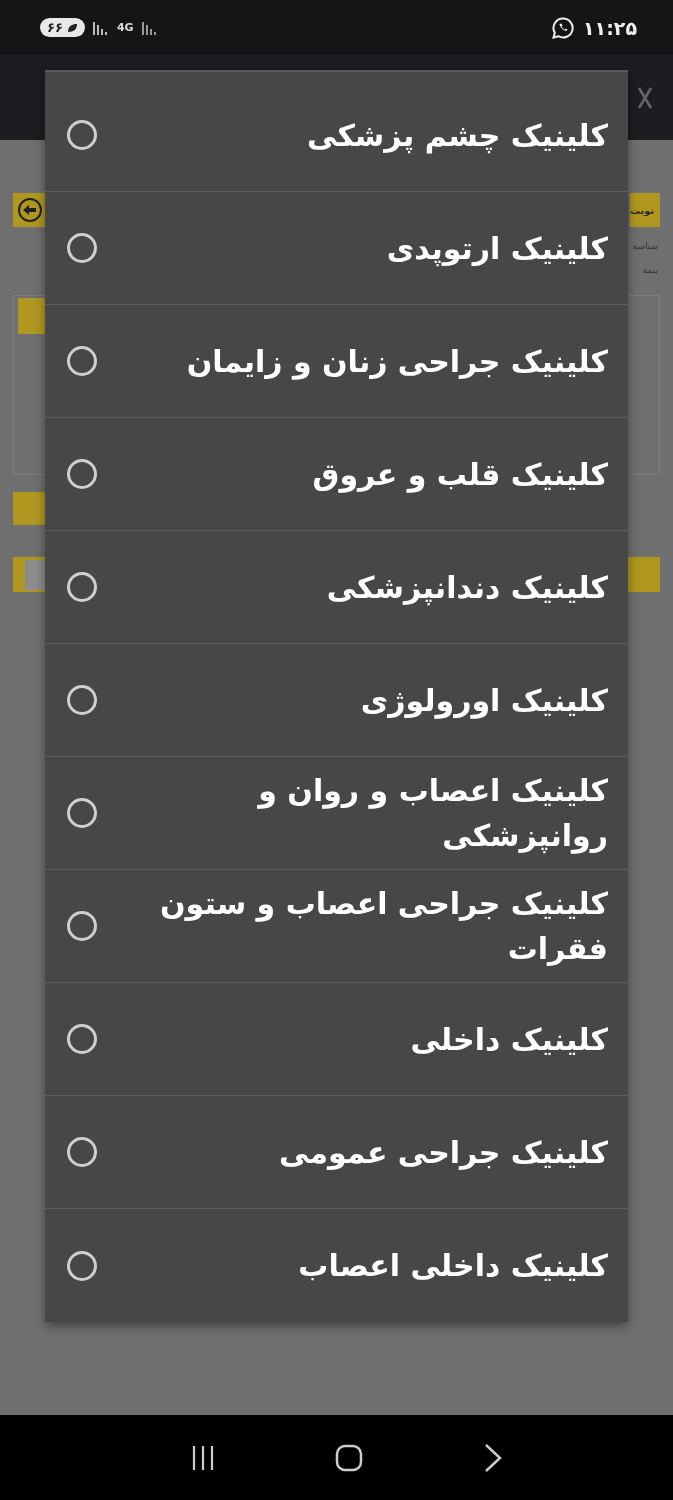 This screenshot has height=1500, width=673. Describe the element at coordinates (610, 27) in the screenshot. I see `clock-time: ۱۱:۲۵` at that location.